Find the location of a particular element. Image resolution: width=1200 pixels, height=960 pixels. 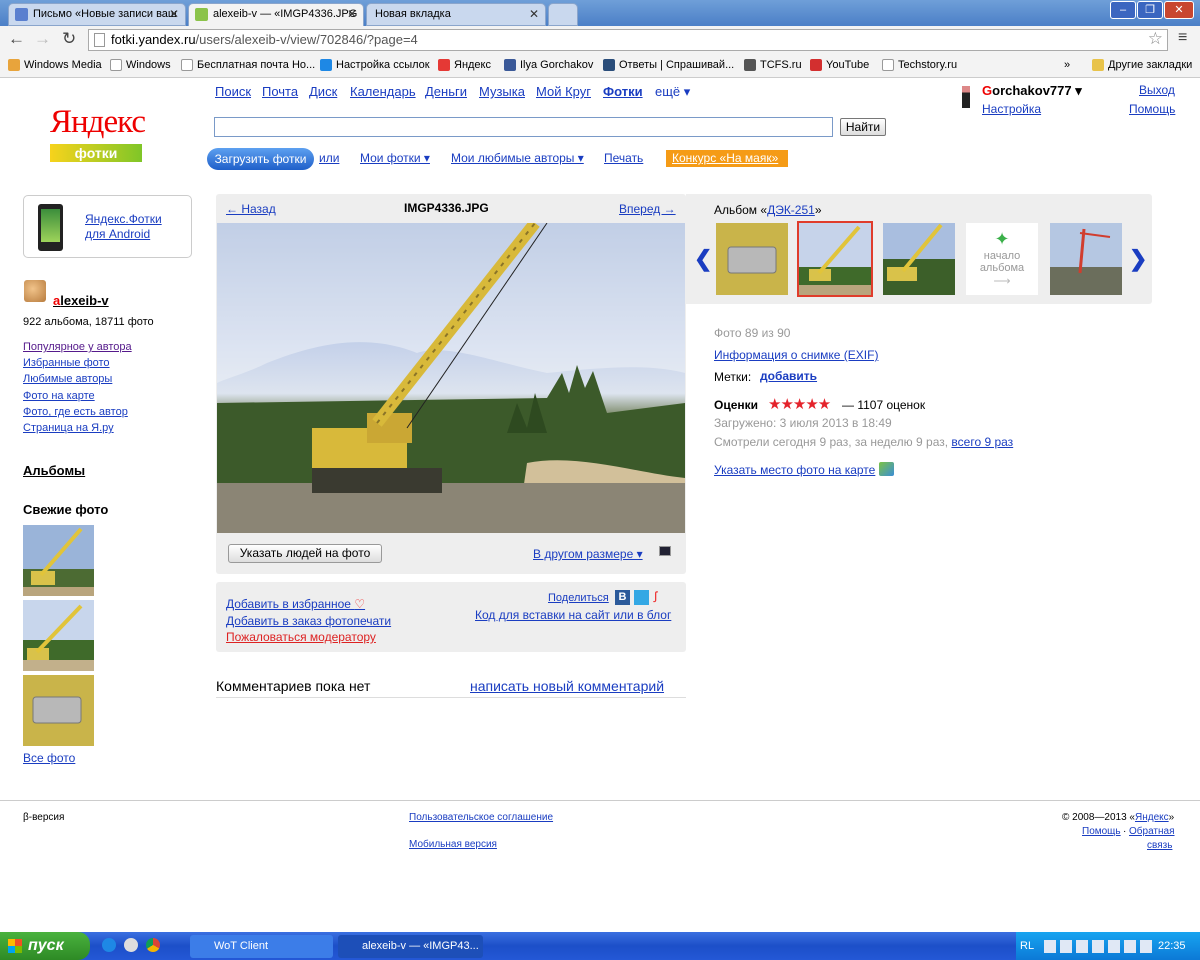

window-close-icon: ✕ is located at coordinates (1179, 10).